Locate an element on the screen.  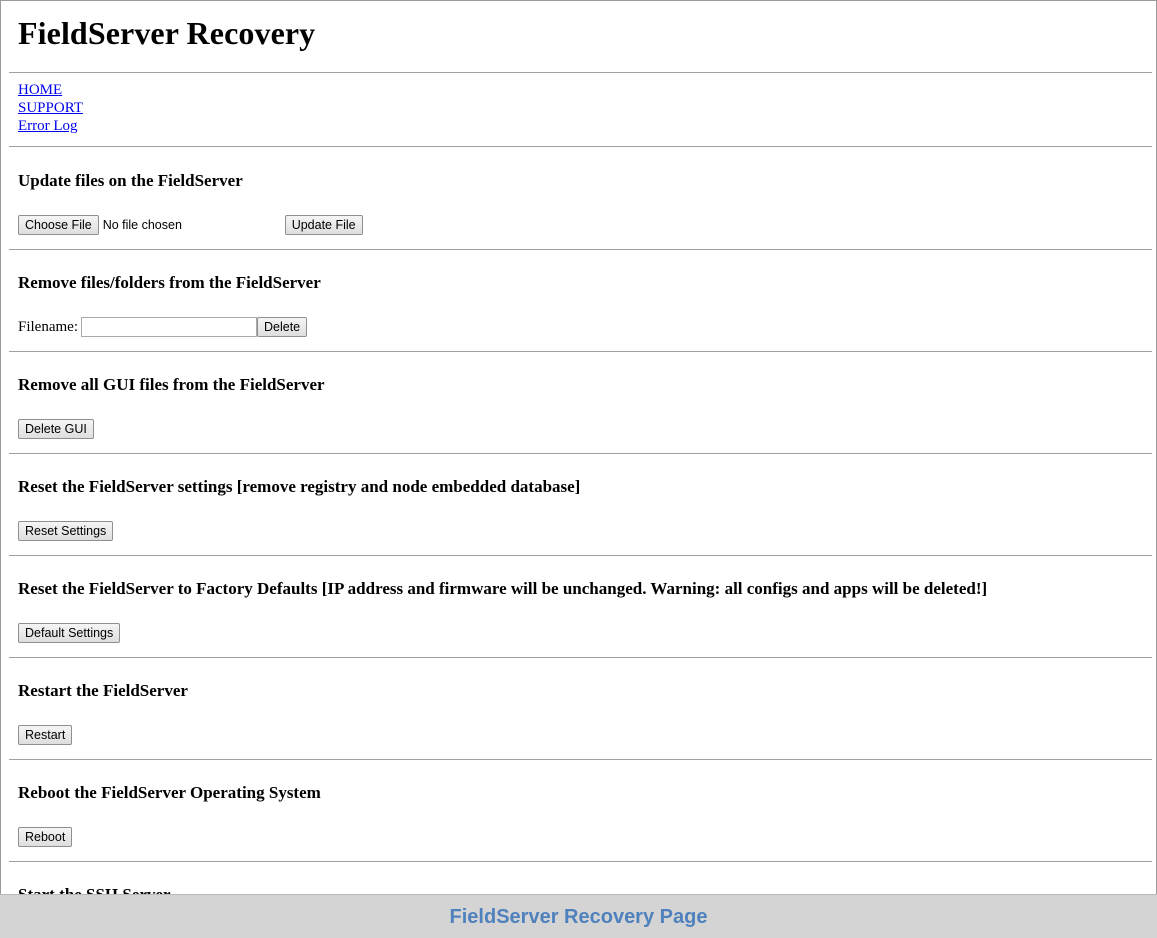
factory-defaults-controls: Default Settings is located at coordinates (585, 633).